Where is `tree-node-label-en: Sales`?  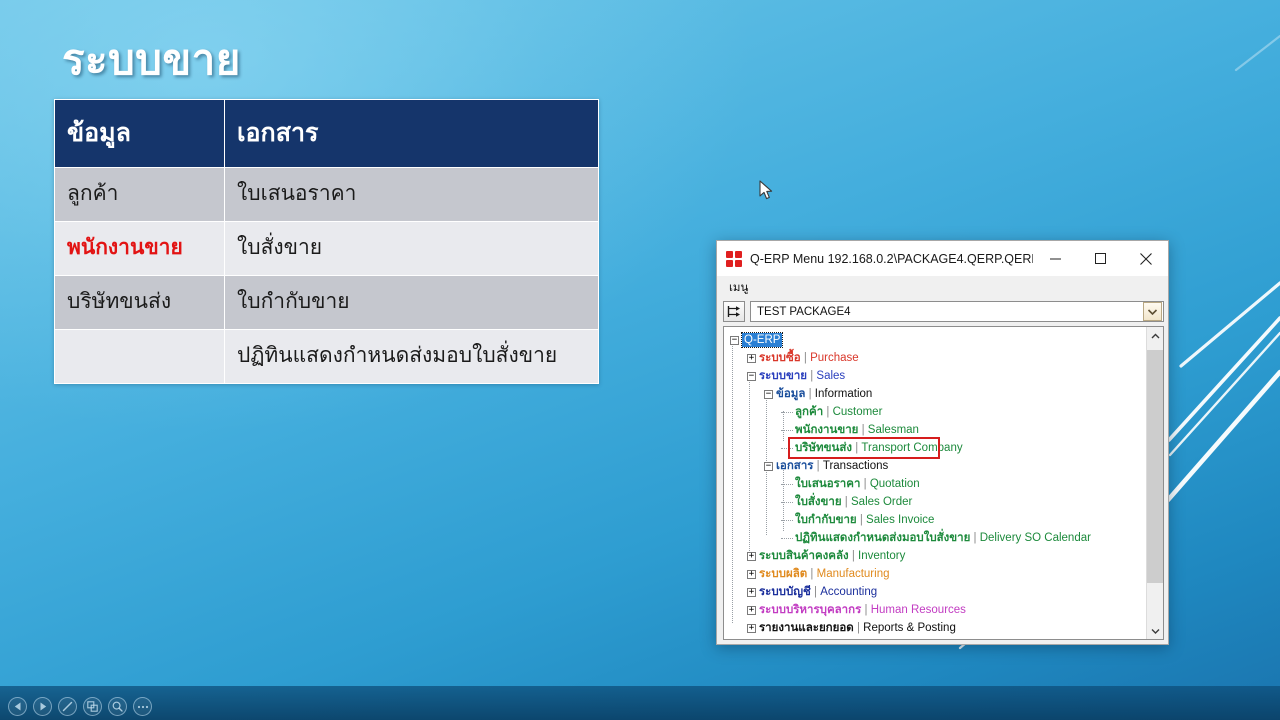 tree-node-label-en: Sales is located at coordinates (831, 376).